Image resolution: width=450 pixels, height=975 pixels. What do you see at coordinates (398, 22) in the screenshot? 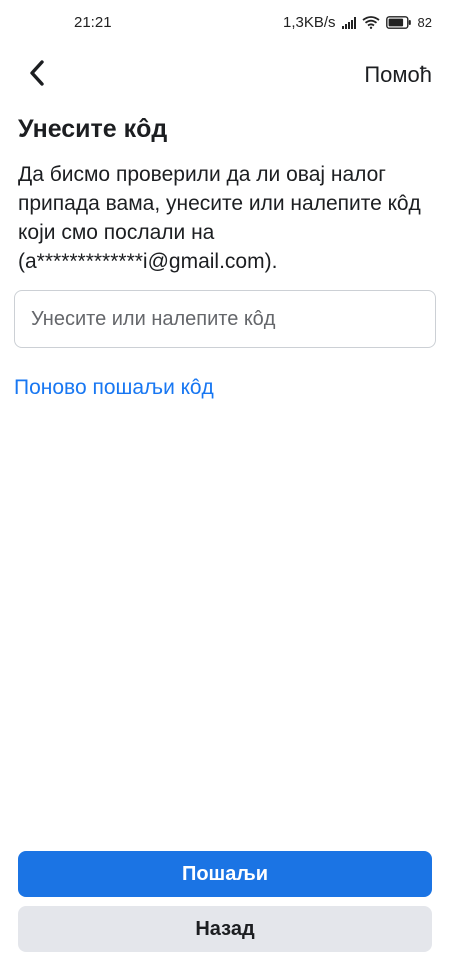
I see `battery-icon` at bounding box center [398, 22].